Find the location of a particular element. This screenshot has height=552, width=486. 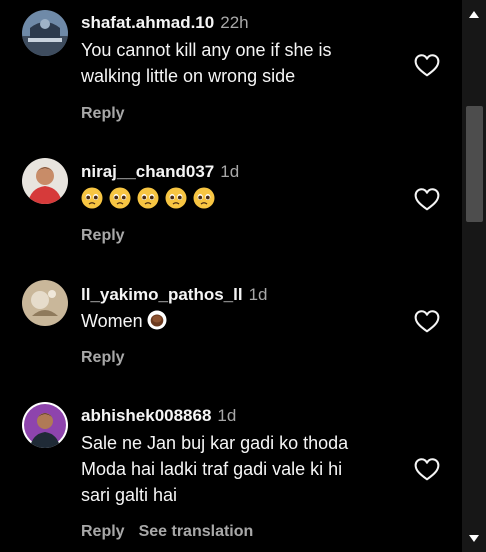

triangle-down-icon is located at coordinates (474, 538).